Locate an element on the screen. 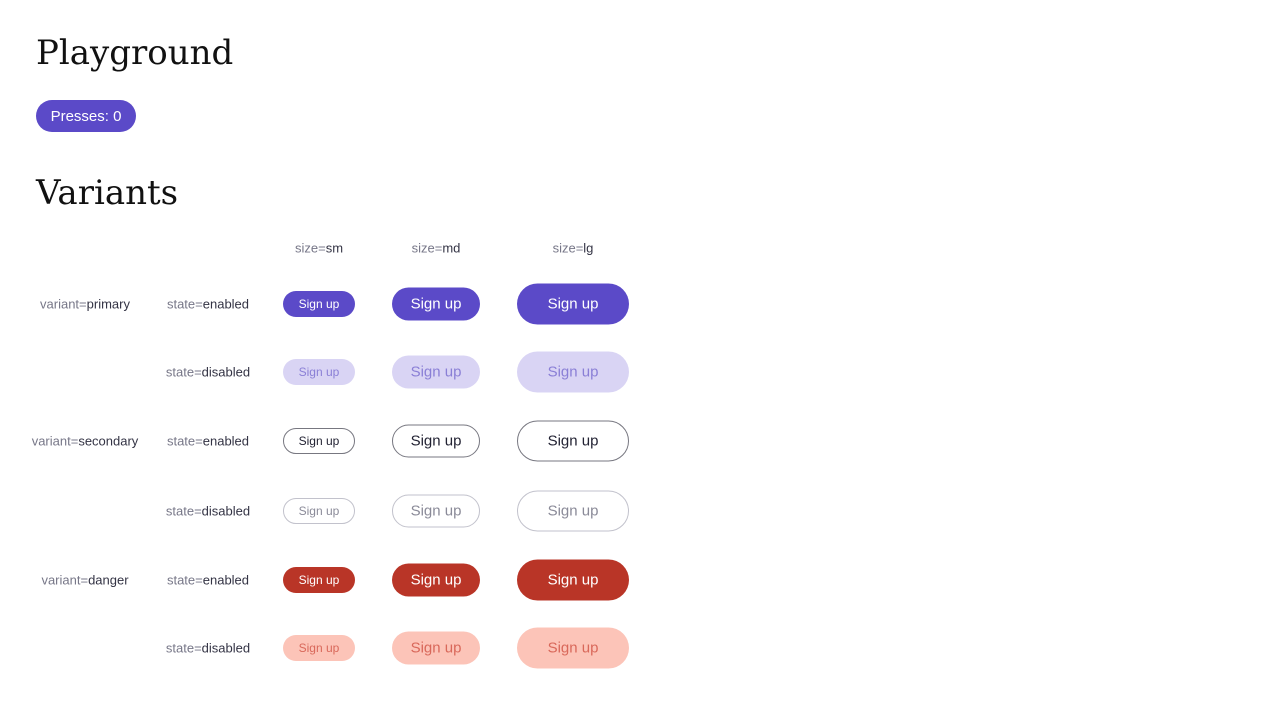 This screenshot has height=720, width=1280. playground-title: Playground is located at coordinates (135, 53).